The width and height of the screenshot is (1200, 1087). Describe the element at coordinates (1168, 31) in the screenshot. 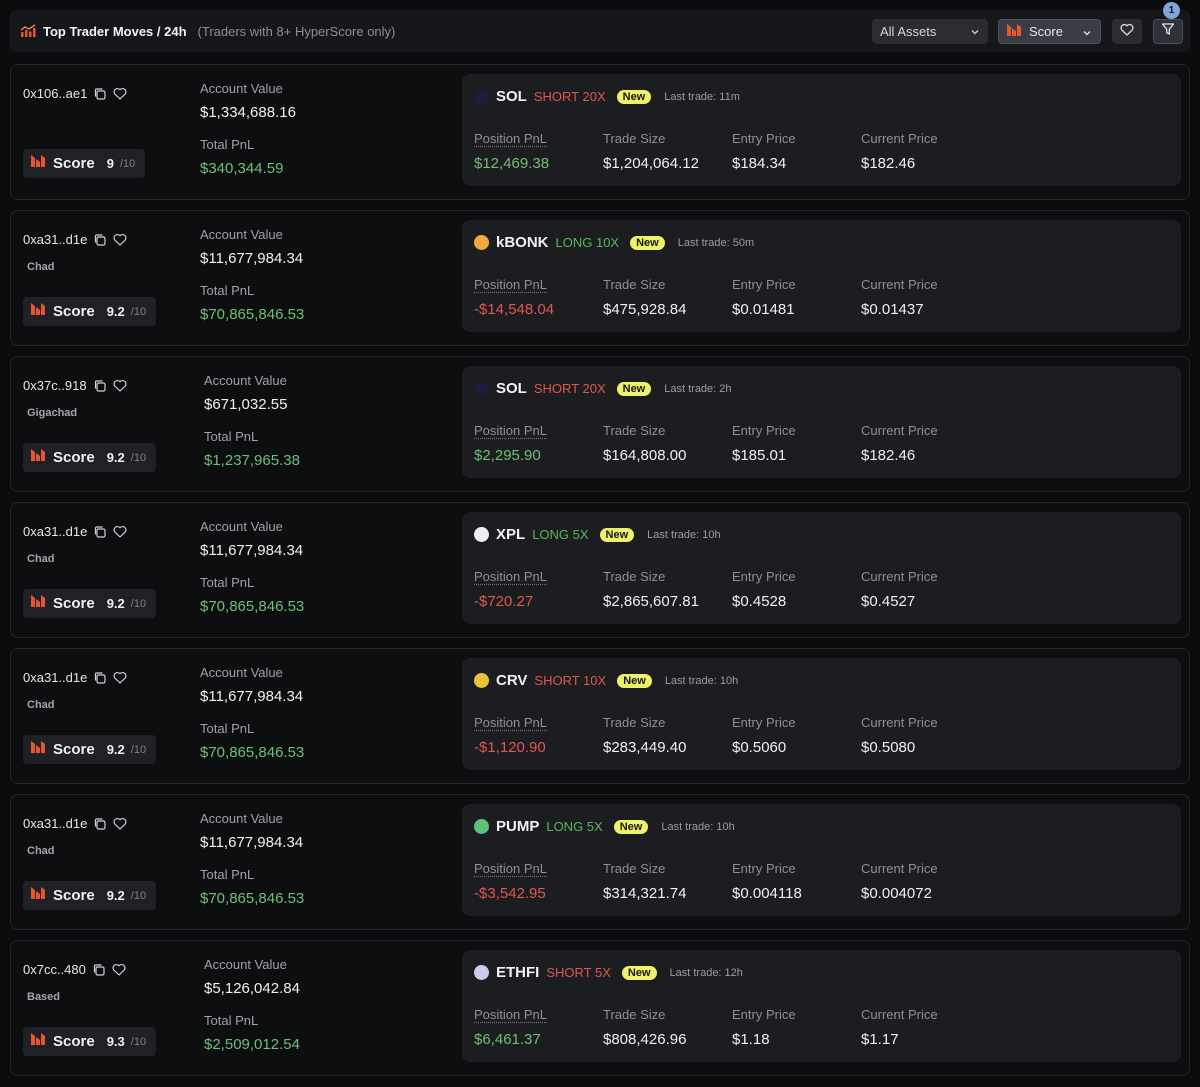

I see `filter-button` at that location.